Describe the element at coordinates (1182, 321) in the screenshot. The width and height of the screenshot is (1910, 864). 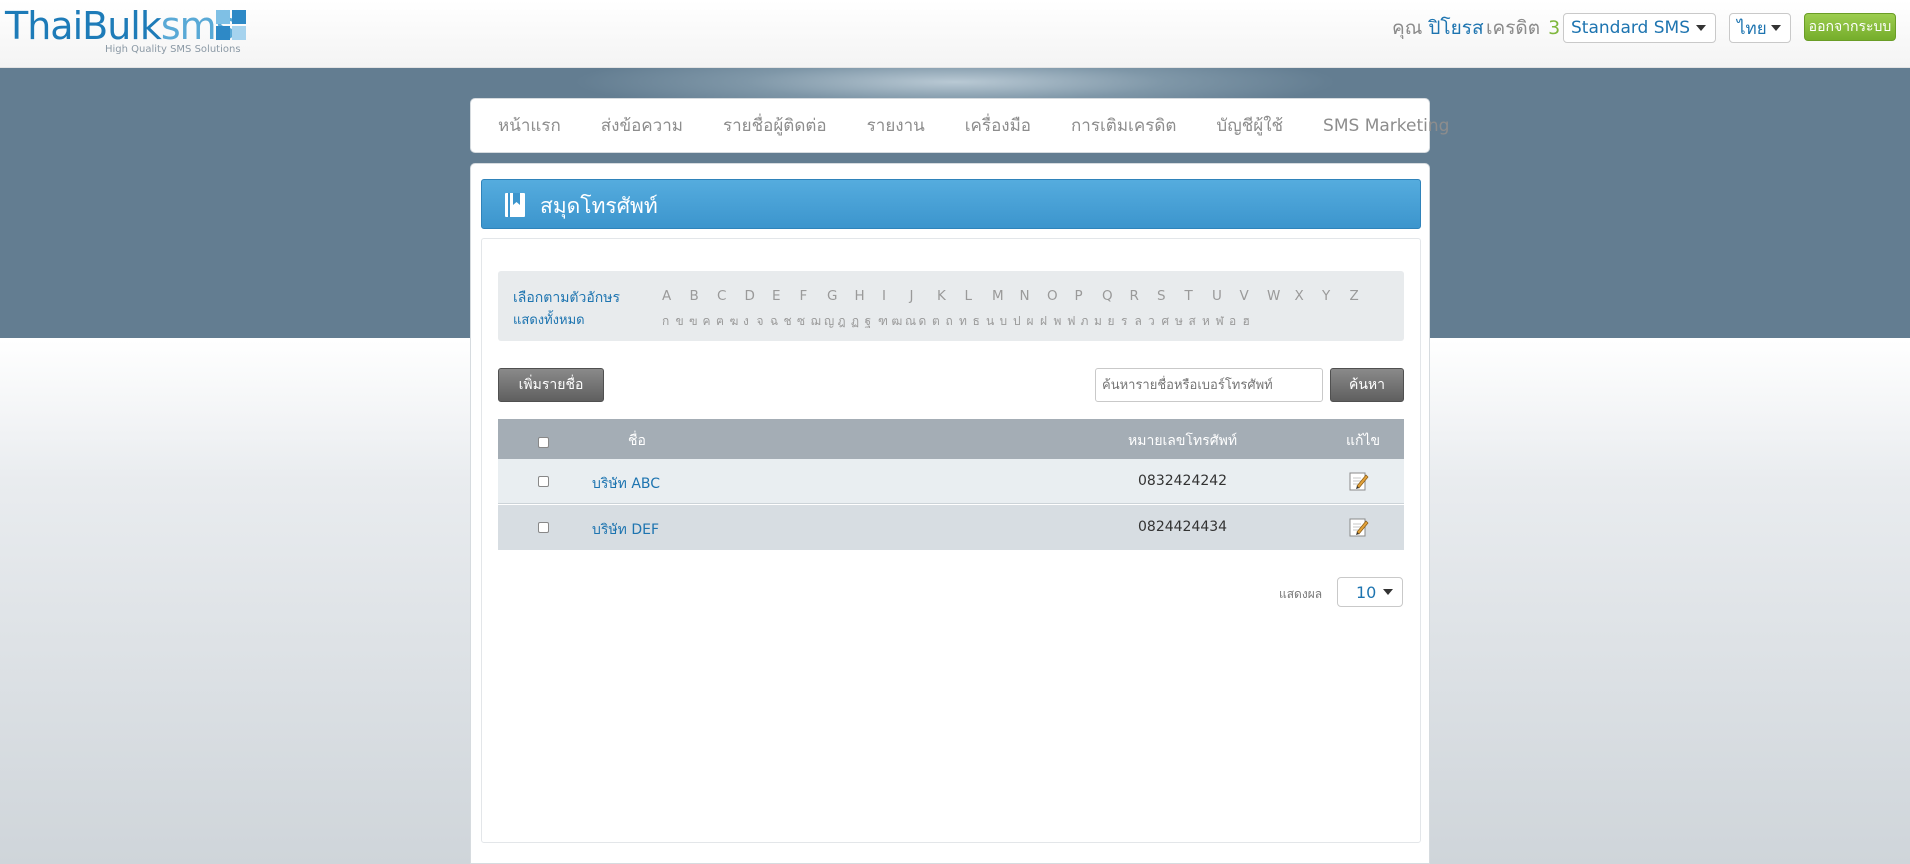
I see `letter-link-thai: ษ` at that location.